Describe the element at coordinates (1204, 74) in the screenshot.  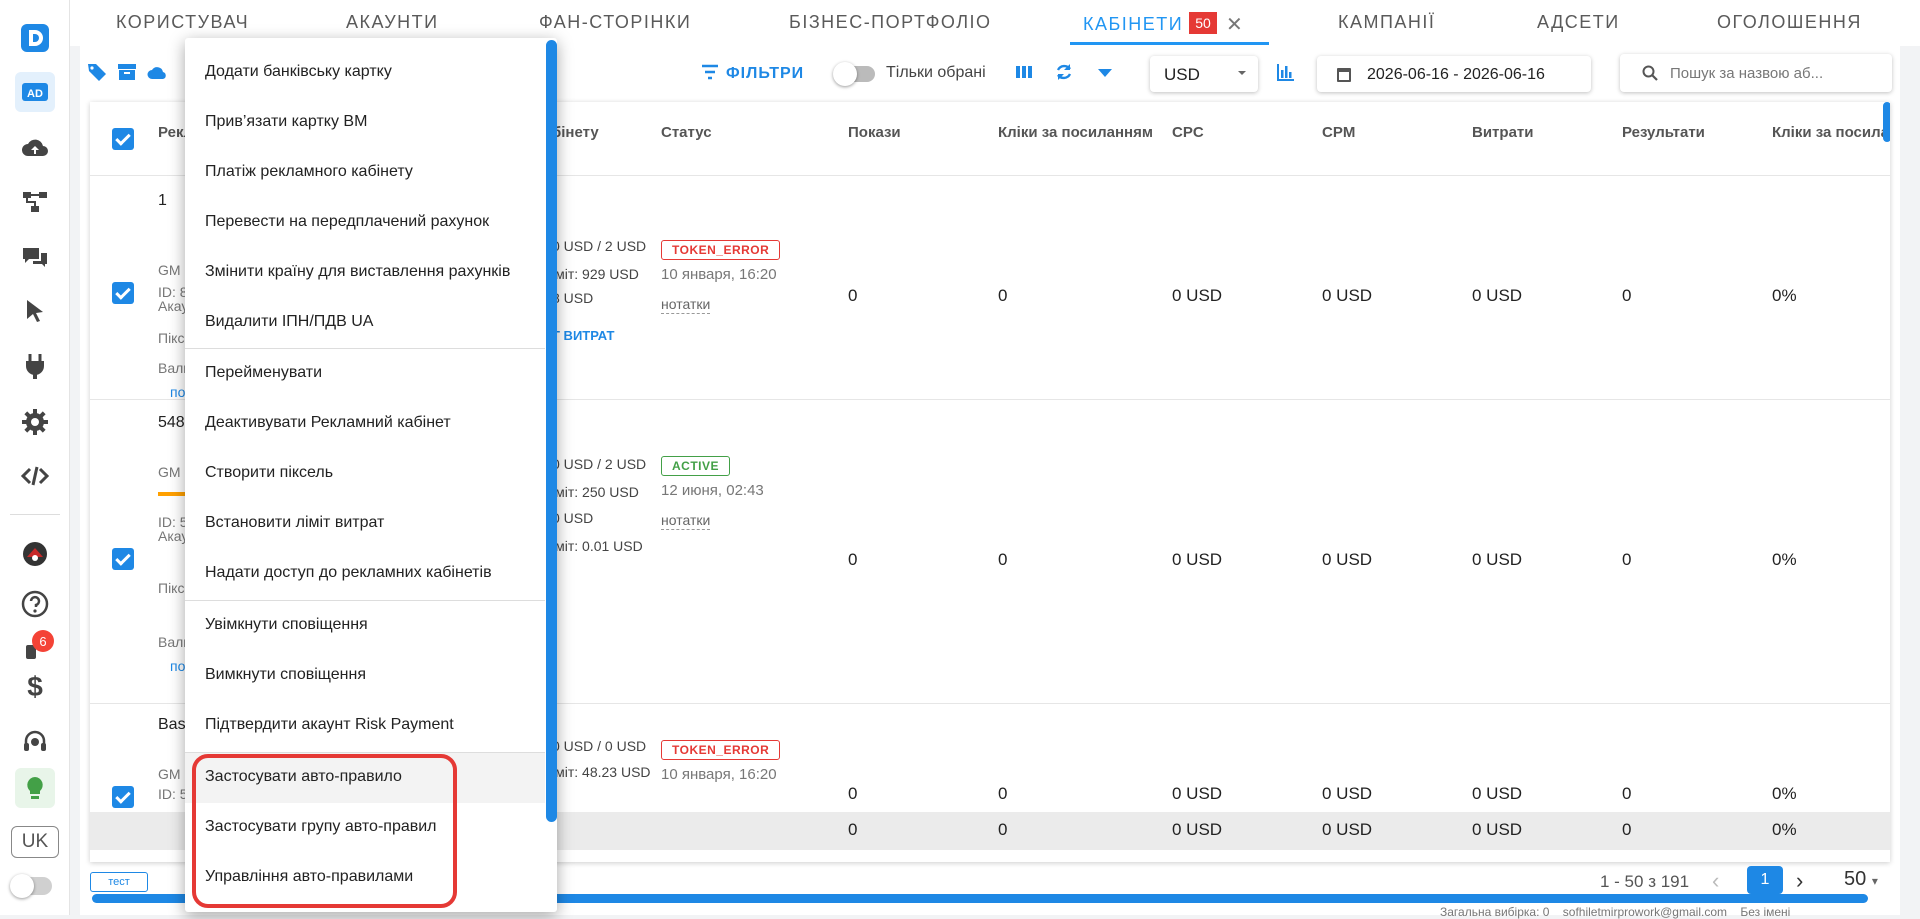
I see `currency-select: USD` at that location.